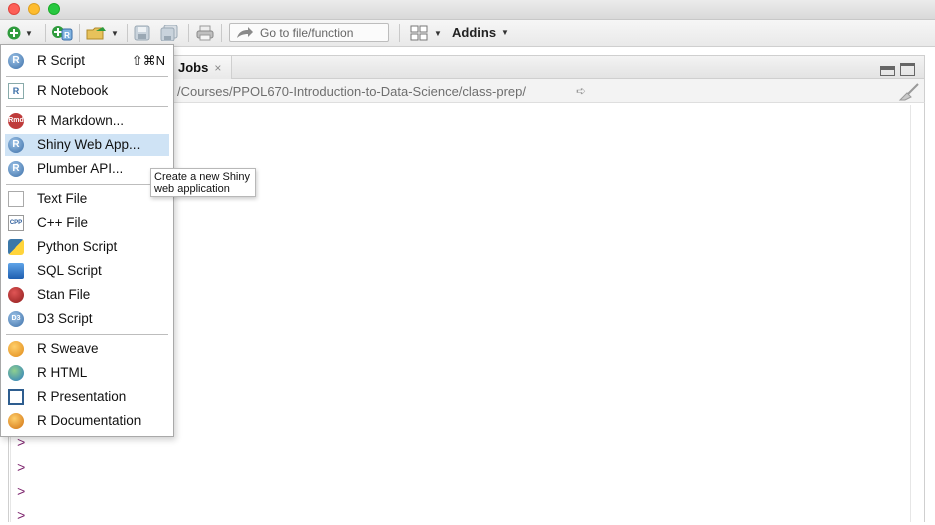 The image size is (935, 525). Describe the element at coordinates (16, 349) in the screenshot. I see `sweave-icon` at that location.